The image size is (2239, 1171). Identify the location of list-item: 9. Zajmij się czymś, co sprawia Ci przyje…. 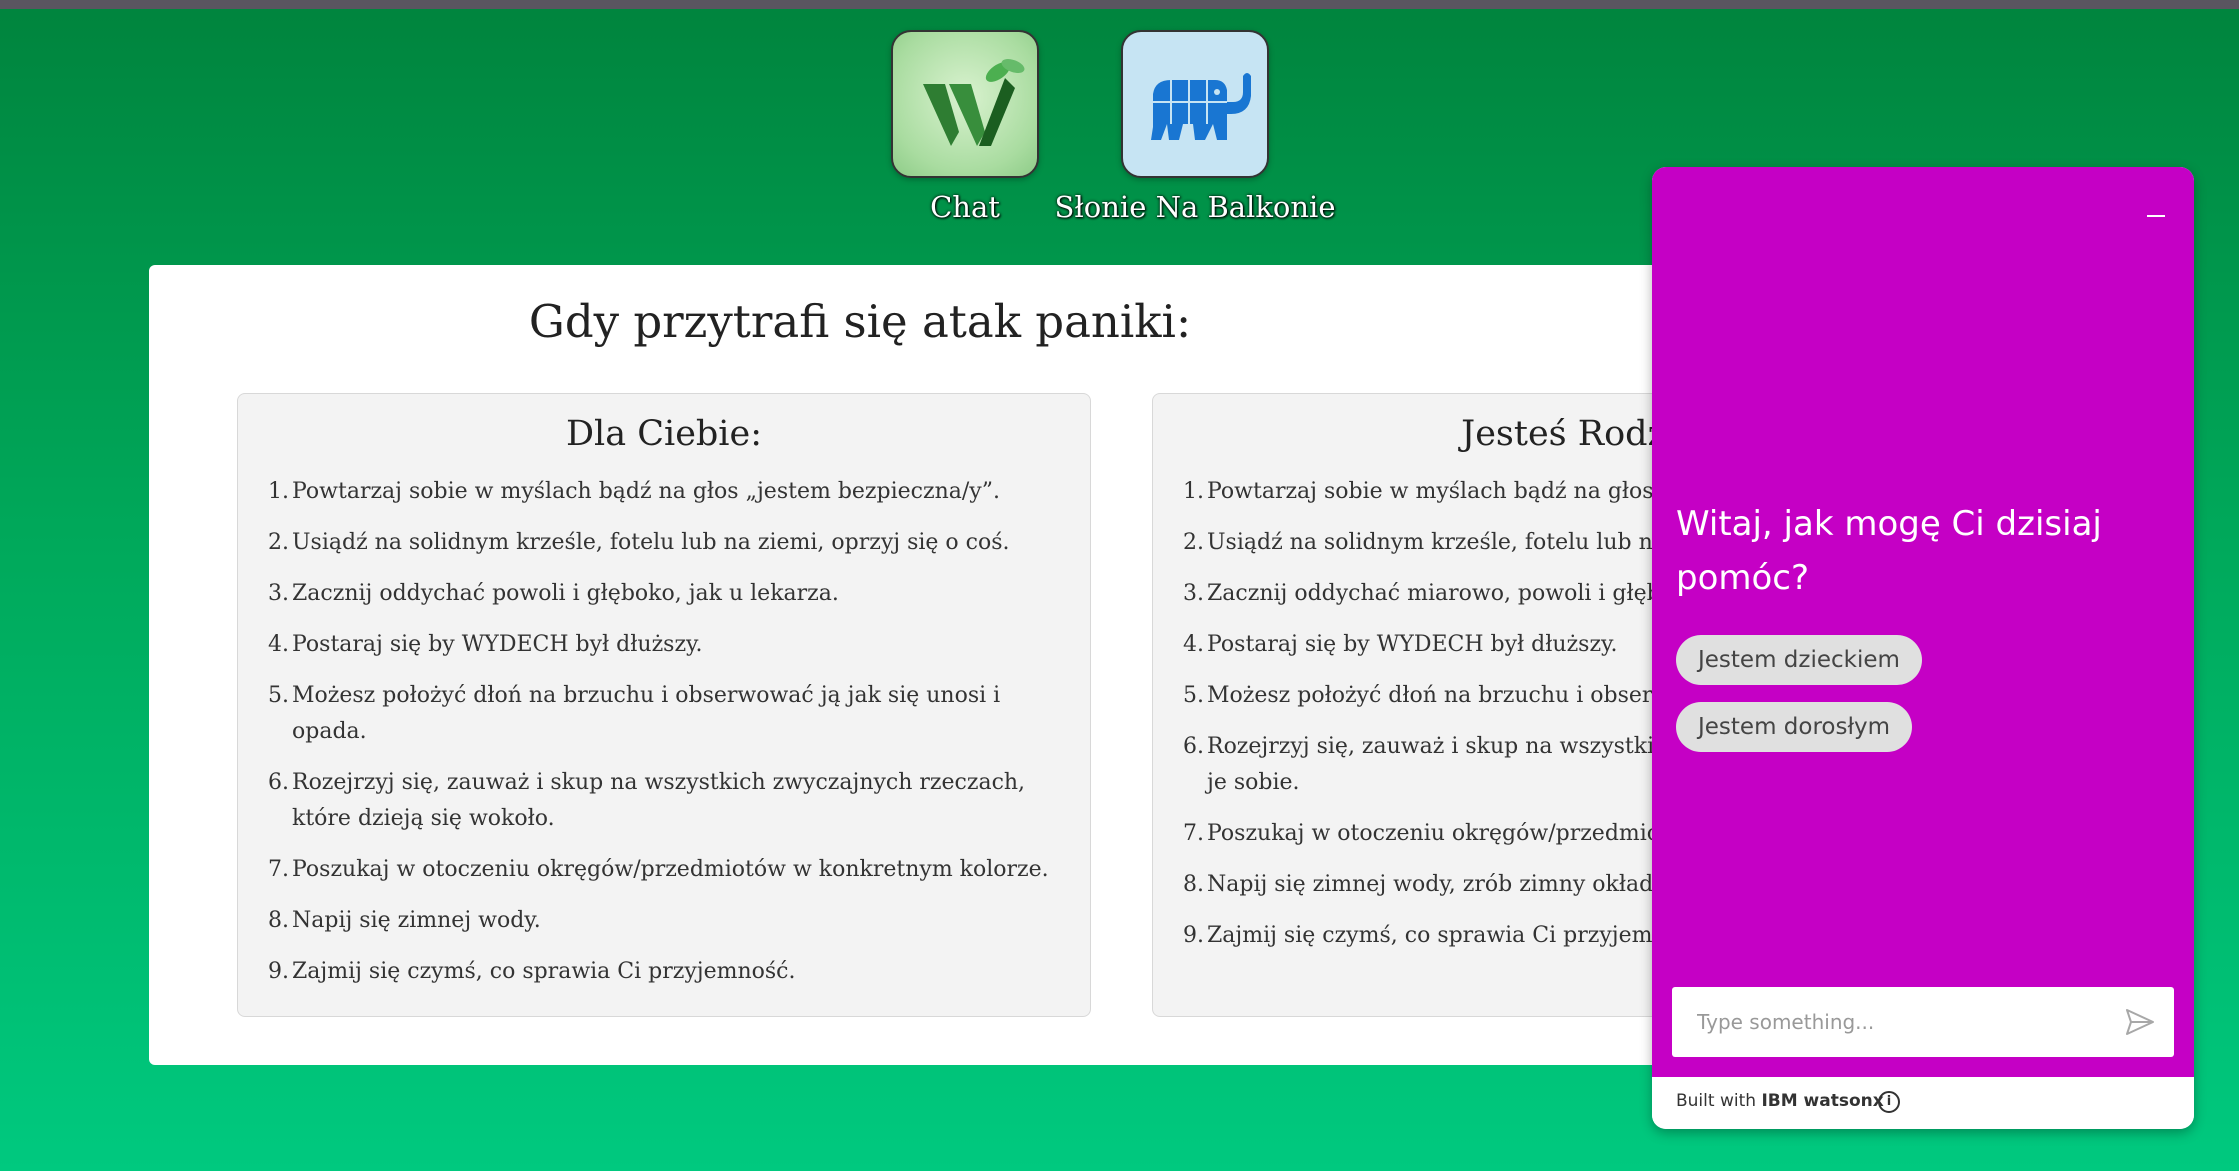
(668, 972).